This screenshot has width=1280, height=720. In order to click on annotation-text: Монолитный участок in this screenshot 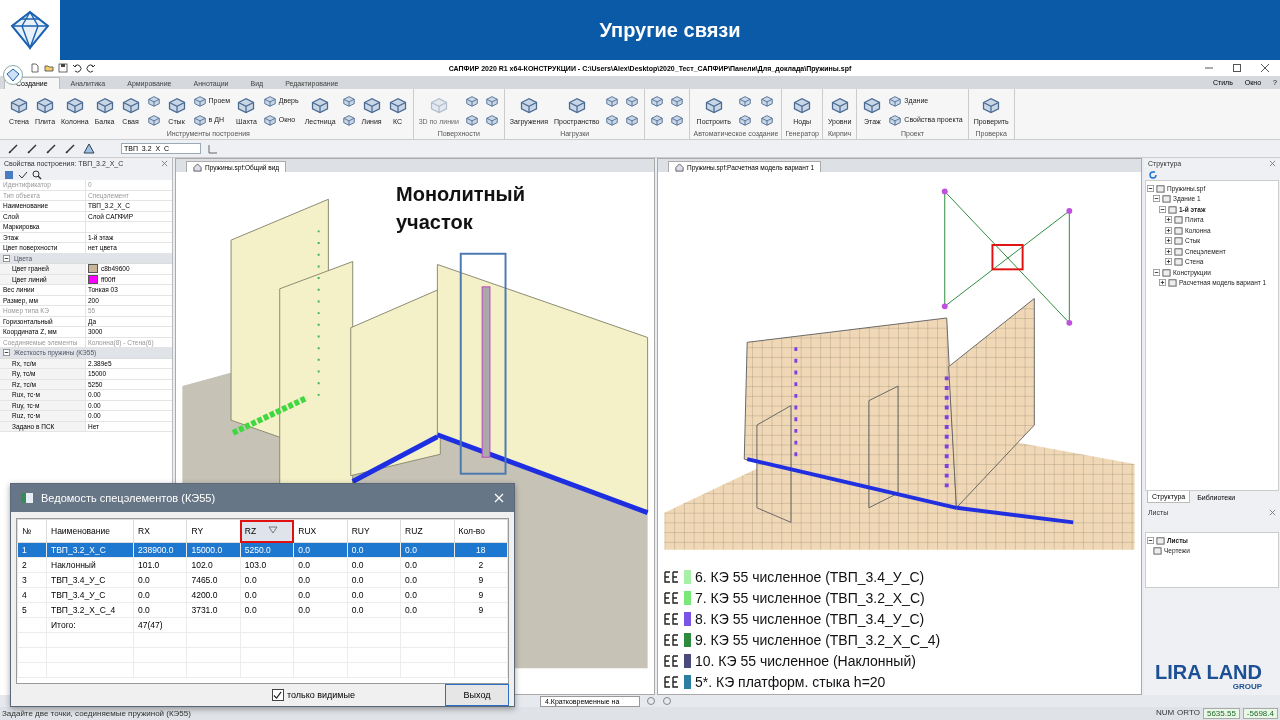, I will do `click(461, 208)`.